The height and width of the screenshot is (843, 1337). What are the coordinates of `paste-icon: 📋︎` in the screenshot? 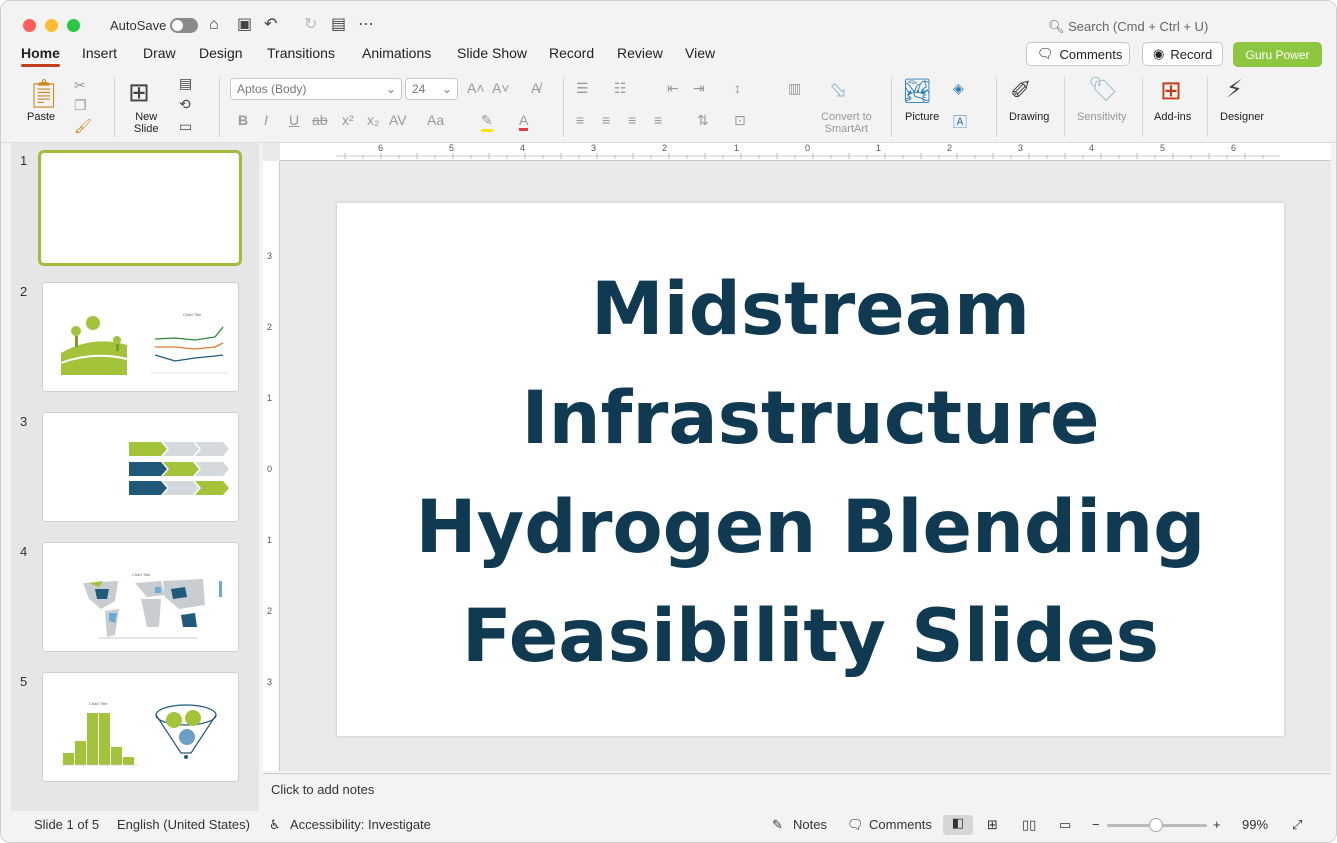 It's located at (44, 93).